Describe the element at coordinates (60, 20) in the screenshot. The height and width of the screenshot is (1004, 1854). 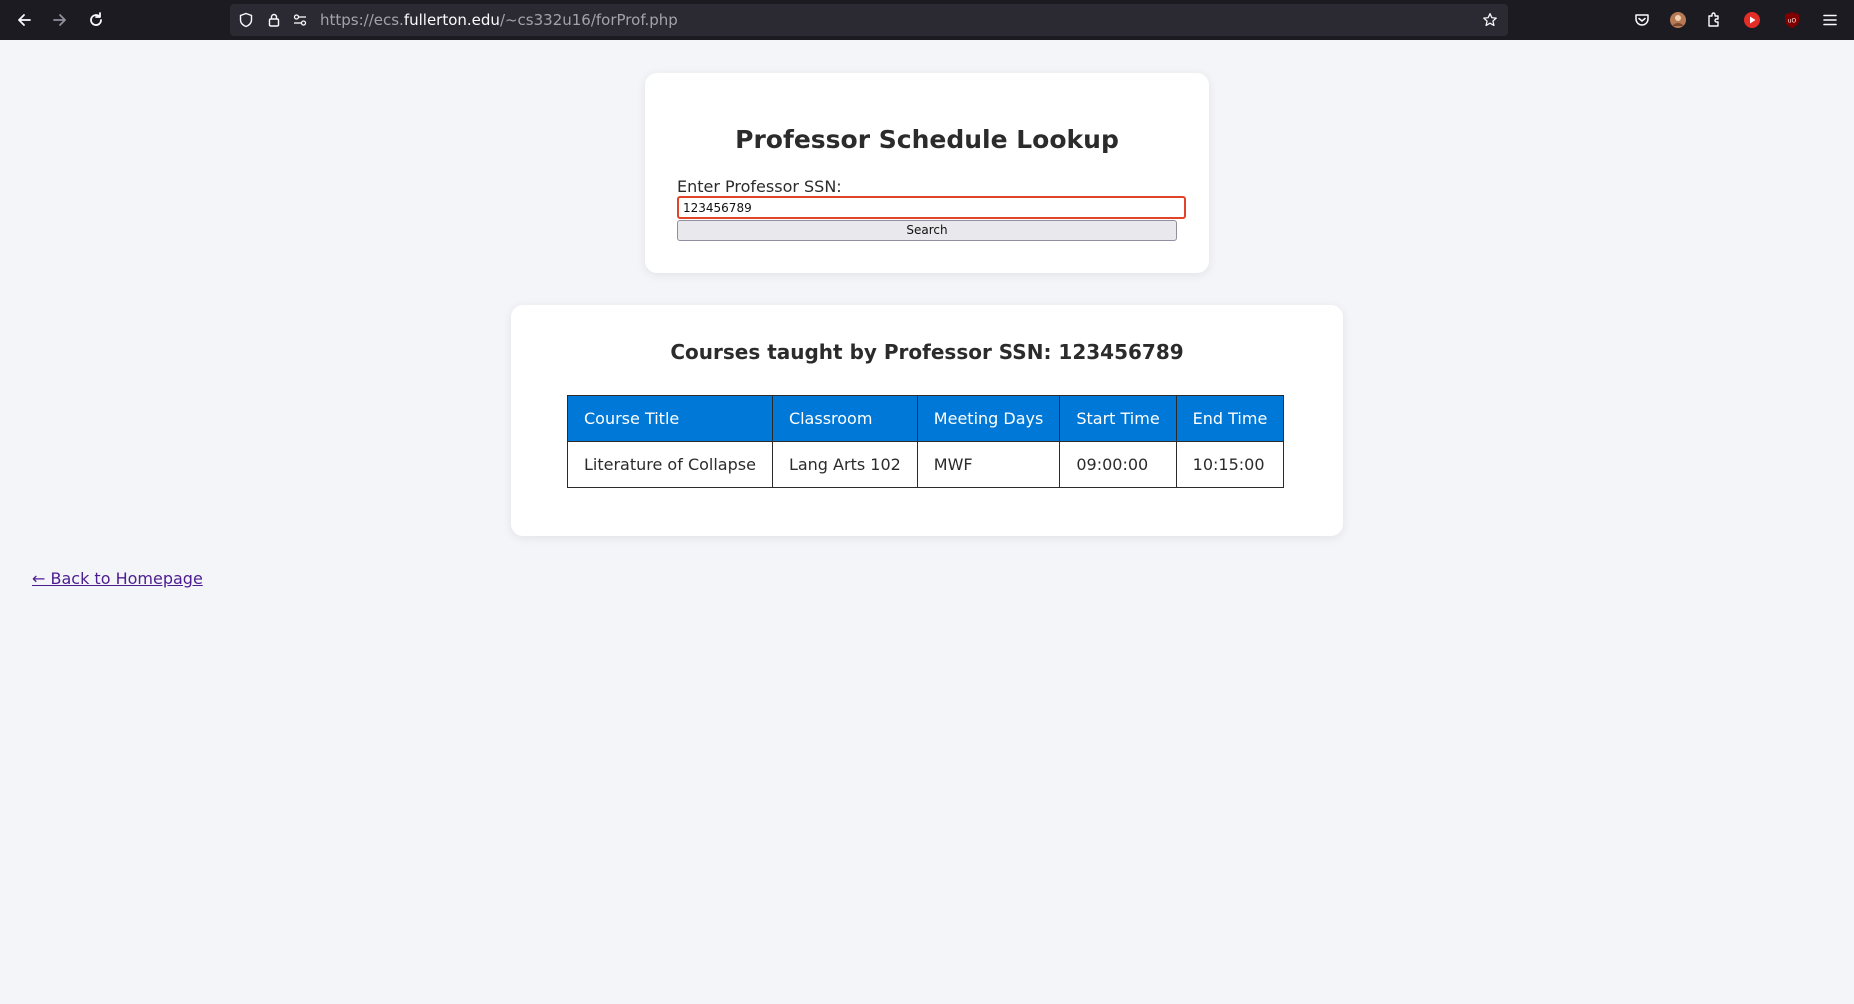
I see `forward-arrow-icon` at that location.